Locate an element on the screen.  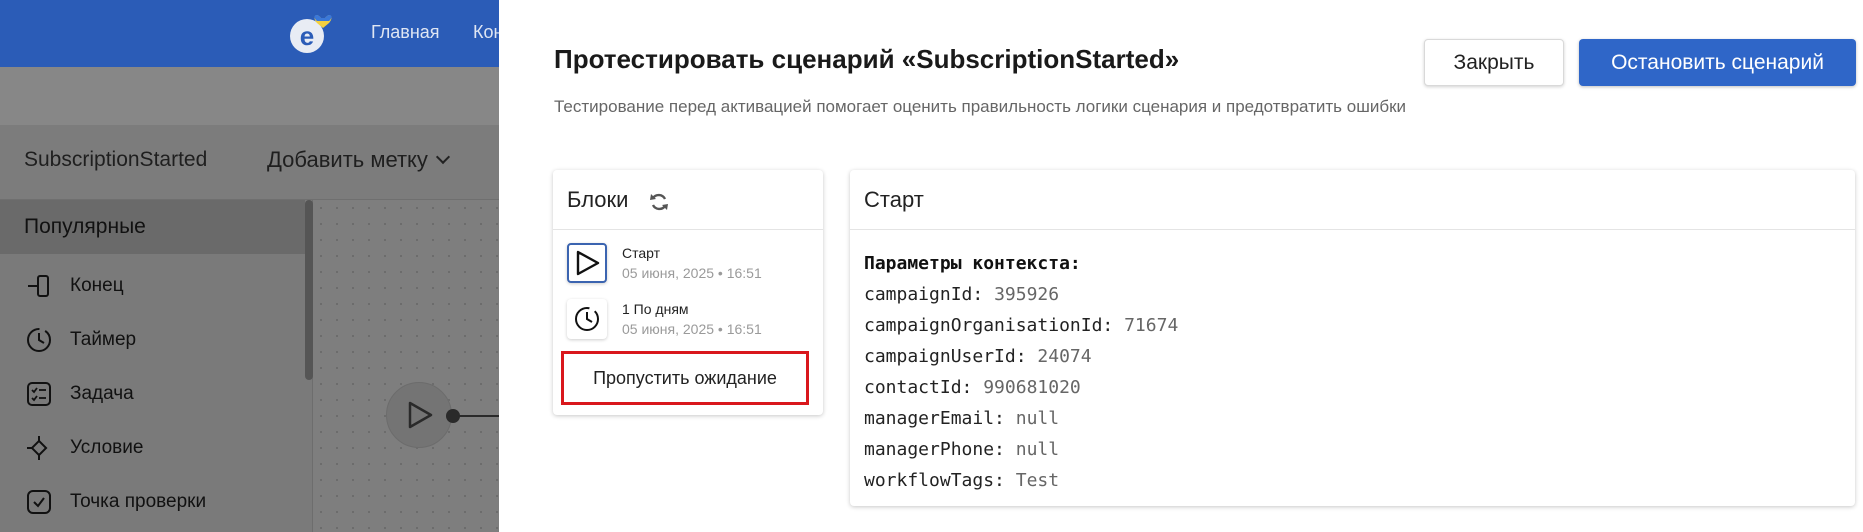
context-param-row: campaignUserId: 24074 is located at coordinates (1021, 356).